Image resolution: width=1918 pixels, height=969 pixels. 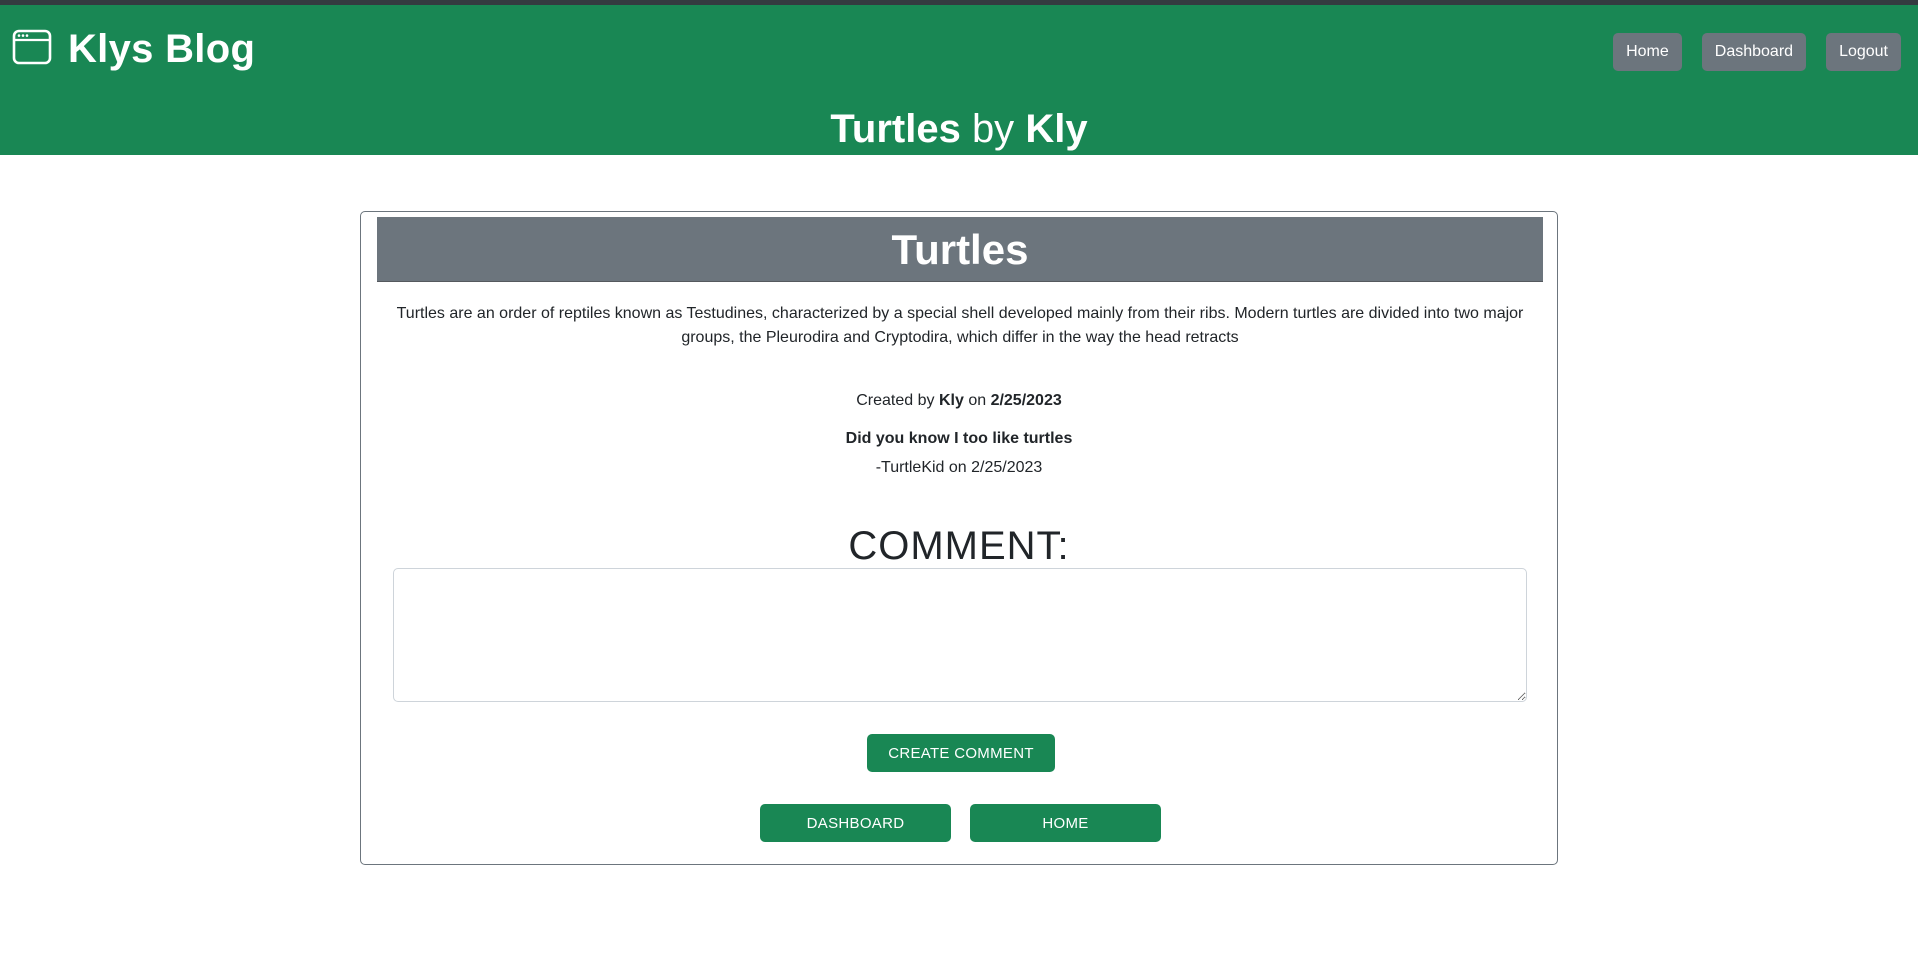 What do you see at coordinates (961, 753) in the screenshot?
I see `create-comment-button: CREATE COMMENT` at bounding box center [961, 753].